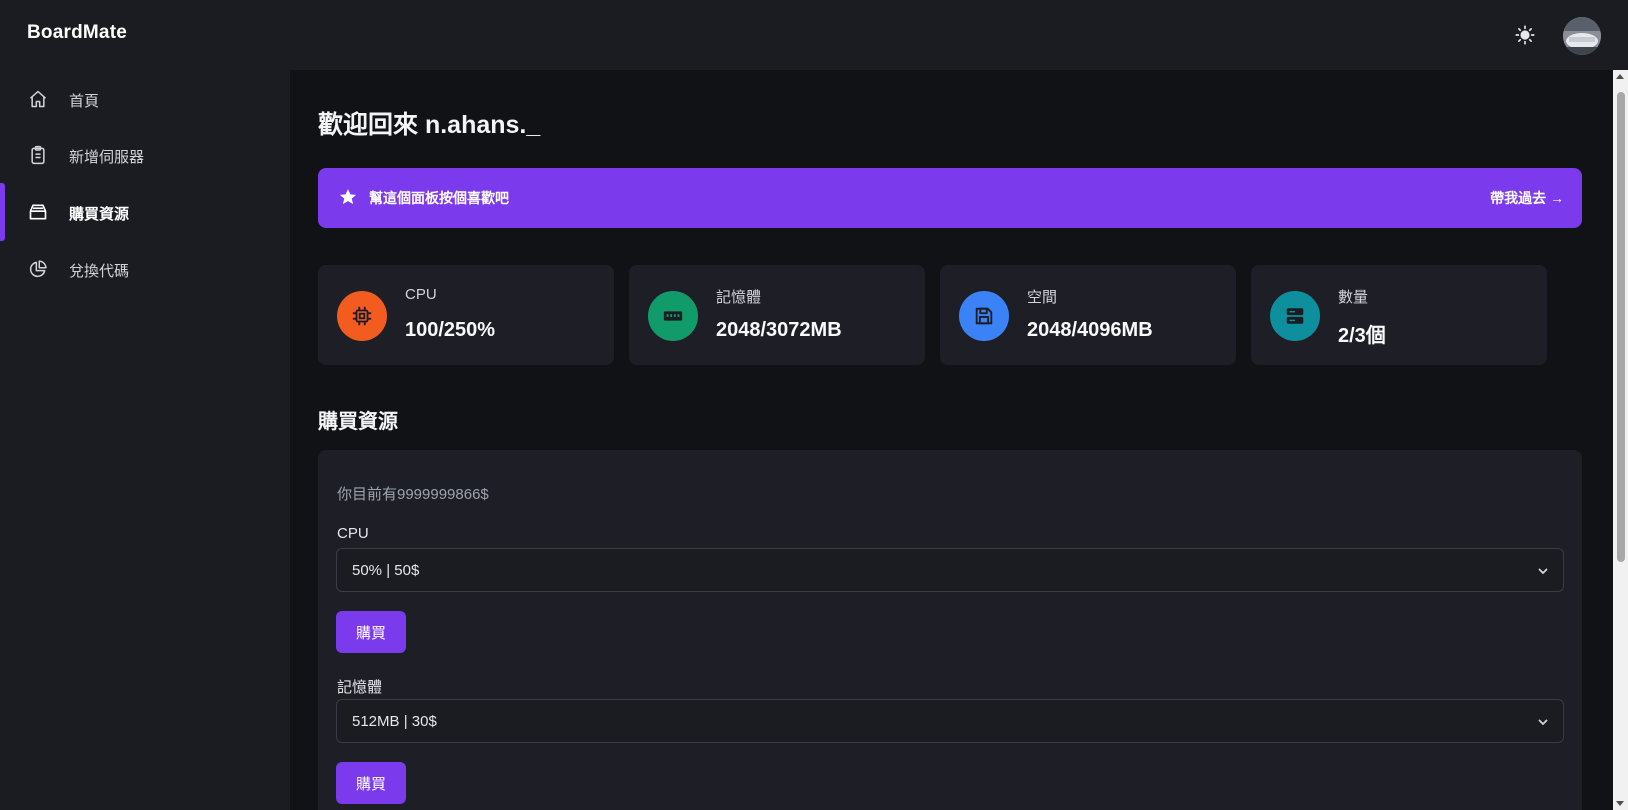 The height and width of the screenshot is (810, 1628). Describe the element at coordinates (1042, 297) in the screenshot. I see `stat-label: 空間` at that location.